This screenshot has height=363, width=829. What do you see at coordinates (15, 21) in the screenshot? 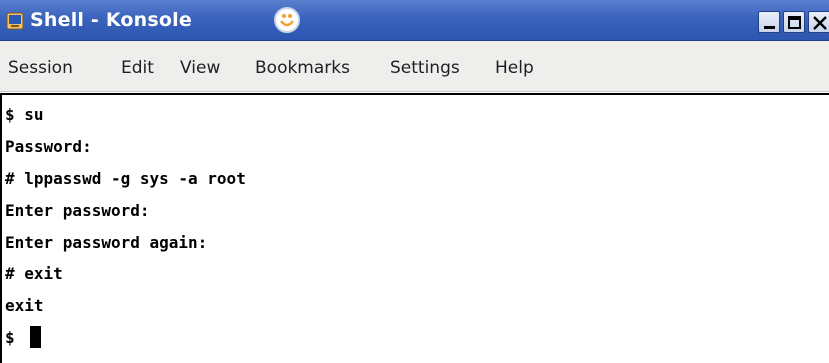
I see `konsole-shell-icon` at bounding box center [15, 21].